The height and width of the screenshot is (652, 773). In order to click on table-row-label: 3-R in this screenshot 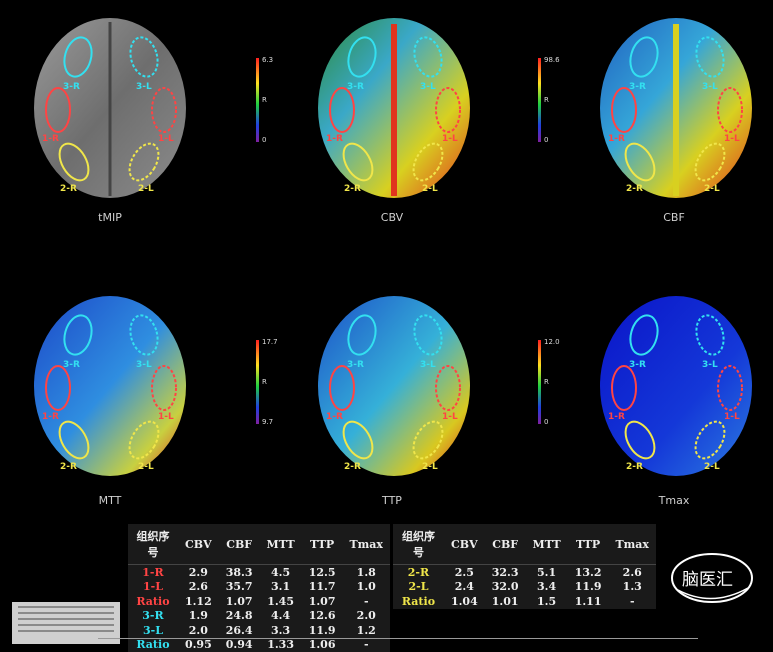, I will do `click(153, 616)`.